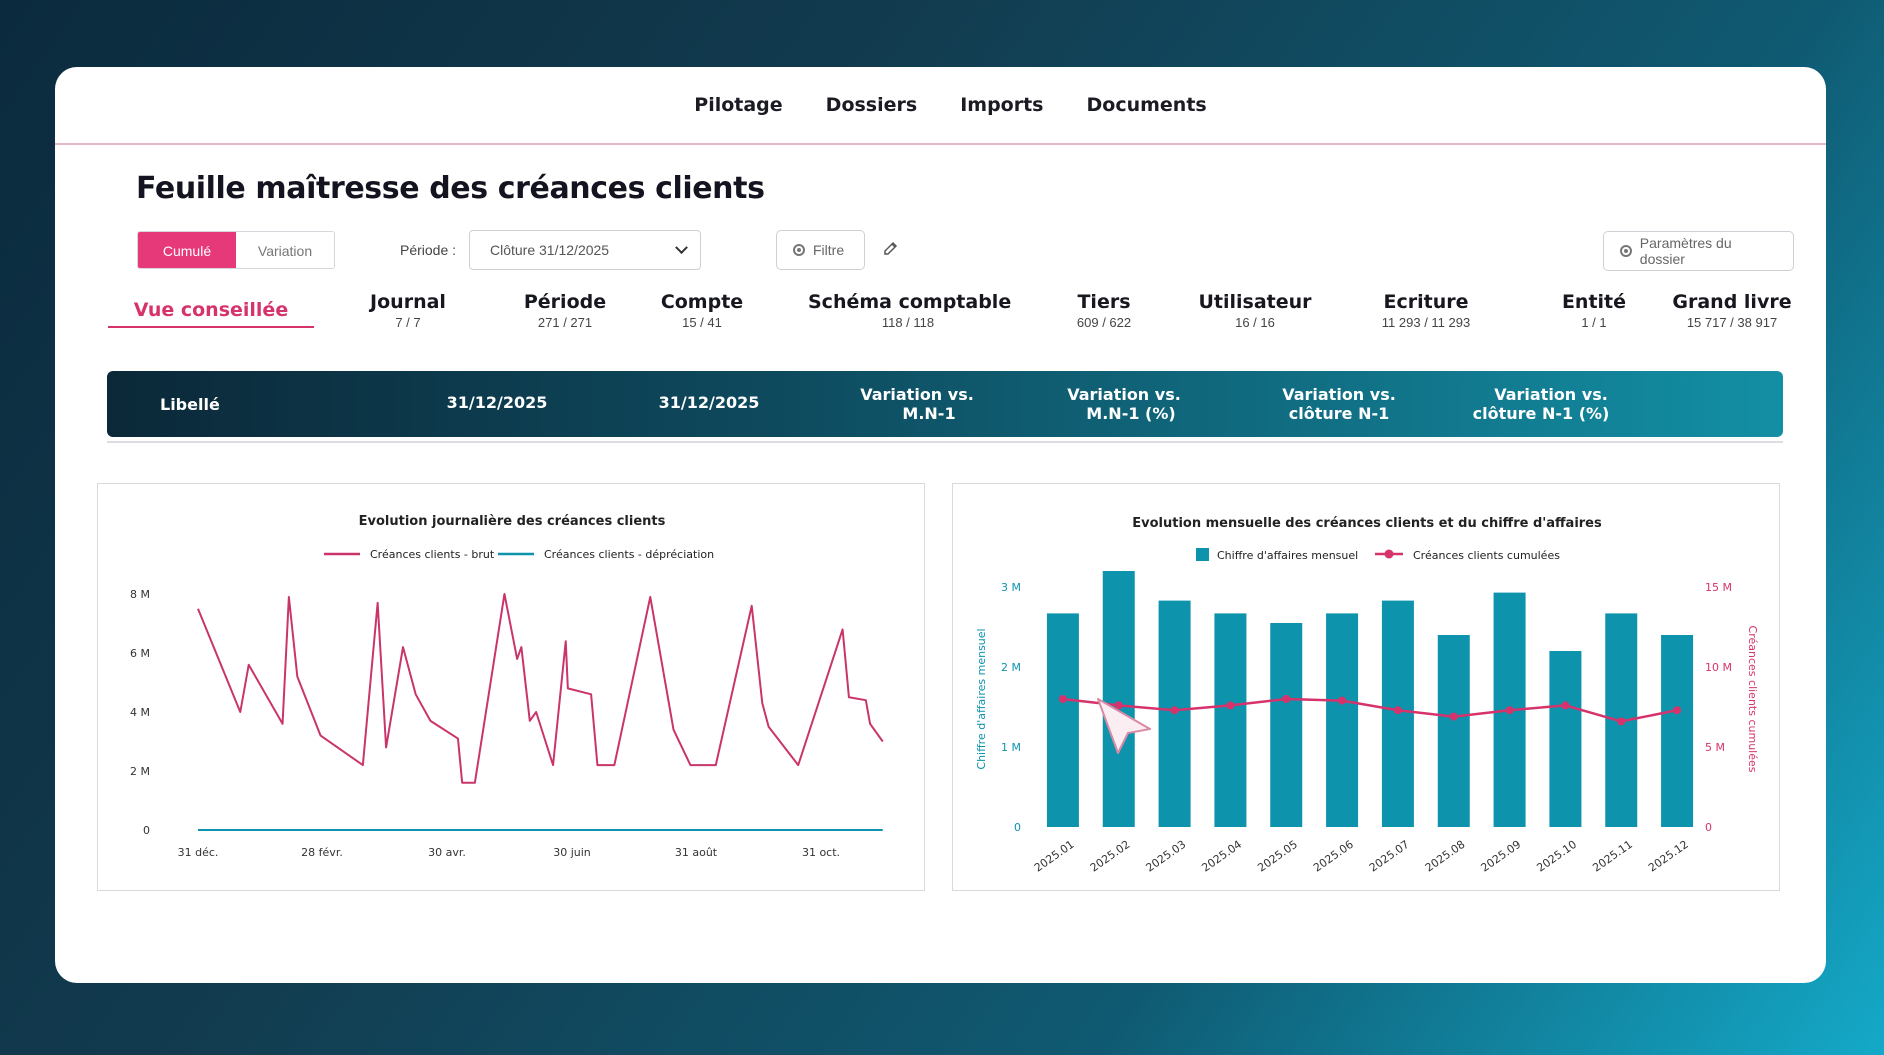 The height and width of the screenshot is (1055, 1884). I want to click on table-divider, so click(945, 442).